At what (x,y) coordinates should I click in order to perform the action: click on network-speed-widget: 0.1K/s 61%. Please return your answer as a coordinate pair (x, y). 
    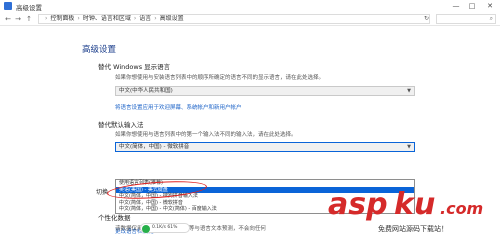
    Looking at the image, I should click on (165, 228).